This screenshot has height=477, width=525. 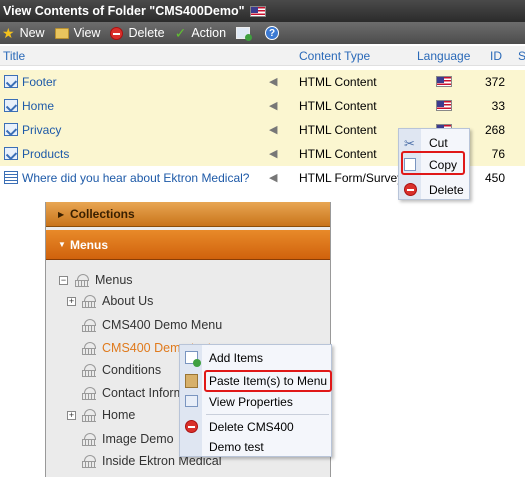 What do you see at coordinates (494, 178) in the screenshot?
I see `row-id: 450` at bounding box center [494, 178].